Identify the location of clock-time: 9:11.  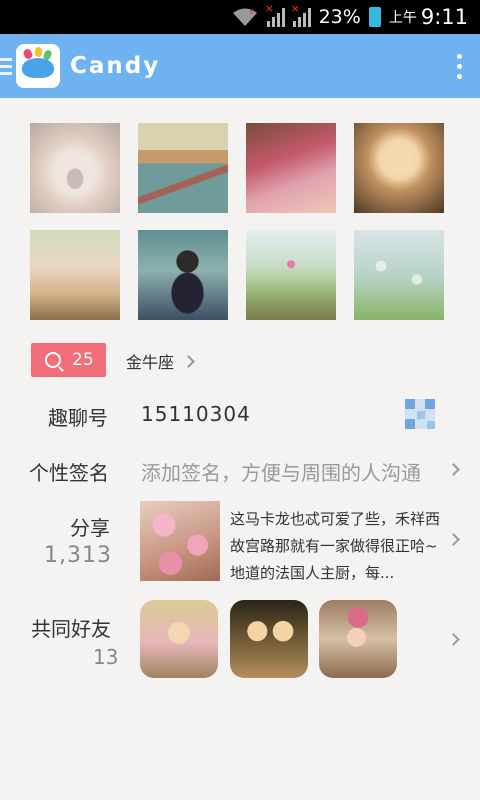
(444, 17).